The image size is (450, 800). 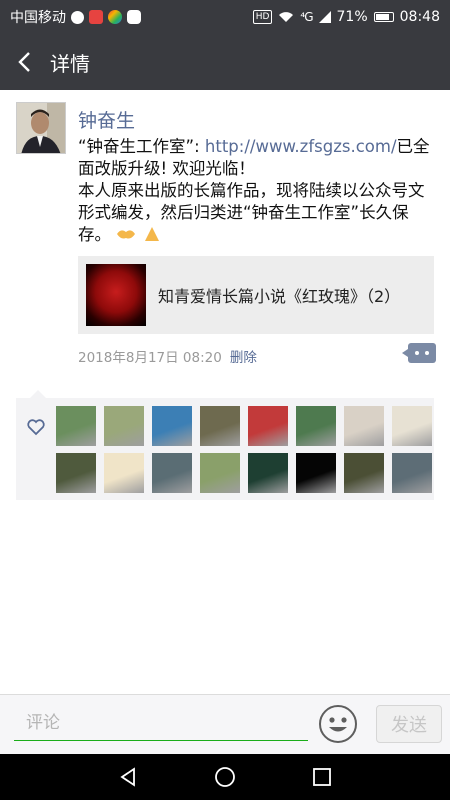 I want to click on comment-action-button, so click(x=419, y=353).